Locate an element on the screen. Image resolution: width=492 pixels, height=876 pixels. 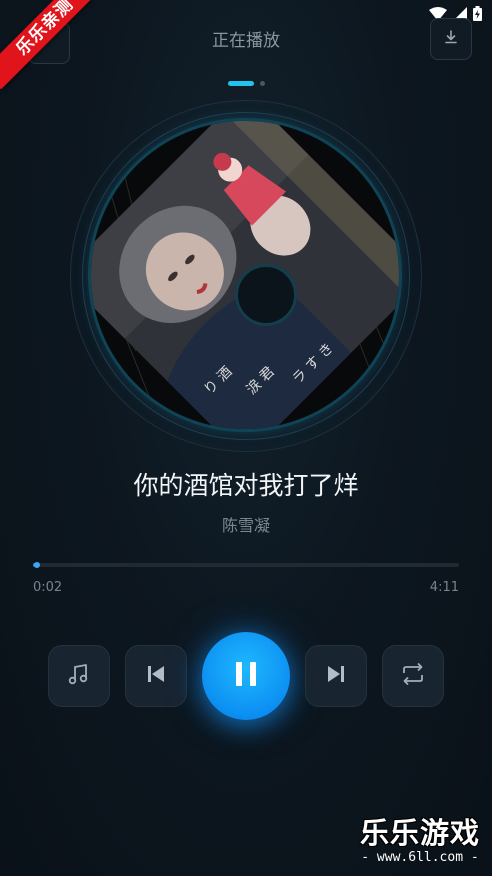
download-button is located at coordinates (451, 39).